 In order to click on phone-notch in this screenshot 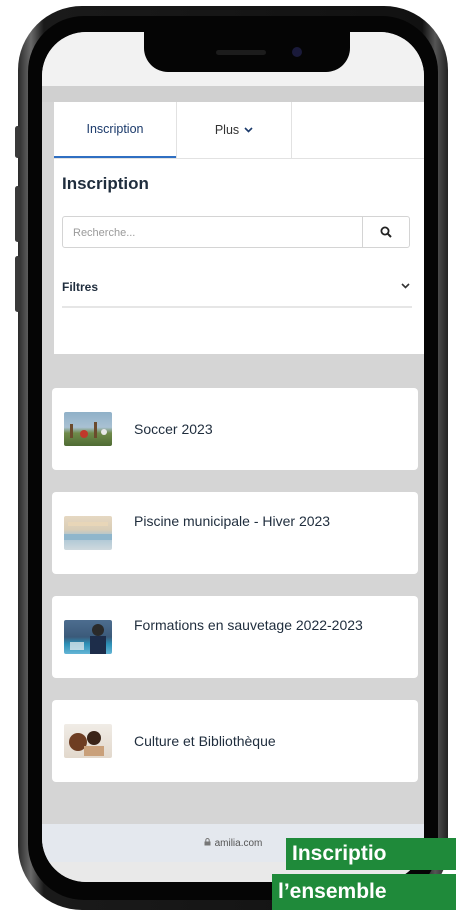, I will do `click(247, 52)`.